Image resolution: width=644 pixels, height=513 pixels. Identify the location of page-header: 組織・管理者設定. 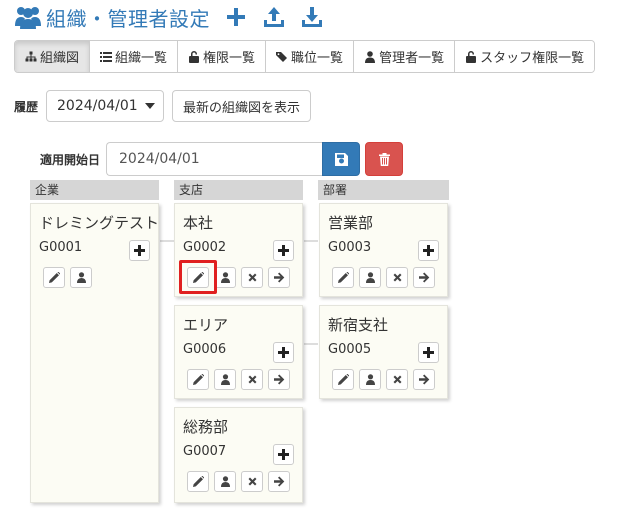
(169, 17).